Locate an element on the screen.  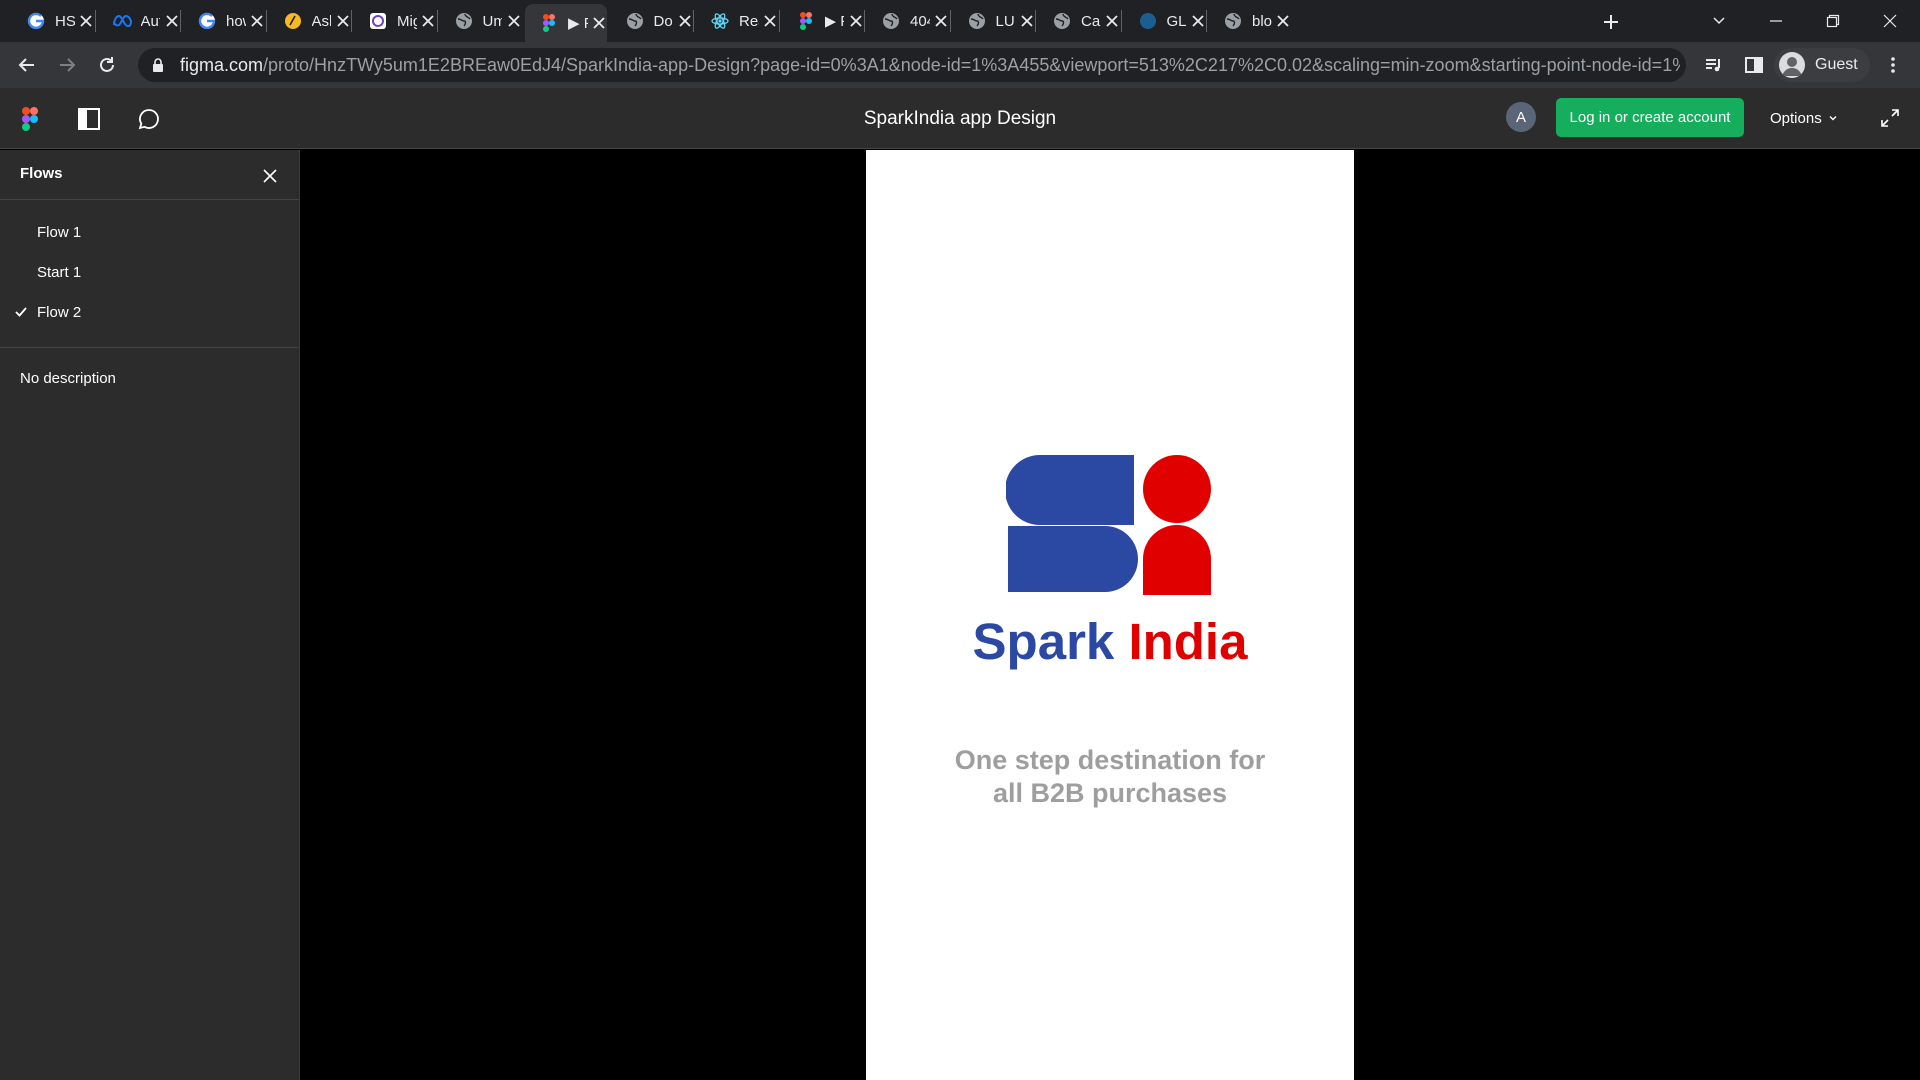
close-window-button is located at coordinates (1890, 21).